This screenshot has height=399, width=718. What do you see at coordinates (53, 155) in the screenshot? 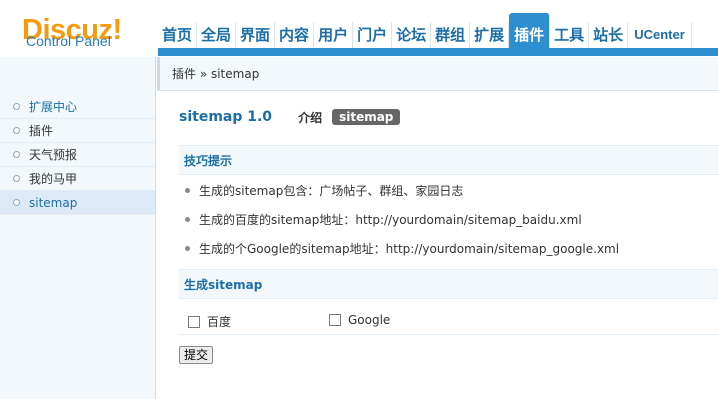
I see `sidebar-item-label: 天气预报` at bounding box center [53, 155].